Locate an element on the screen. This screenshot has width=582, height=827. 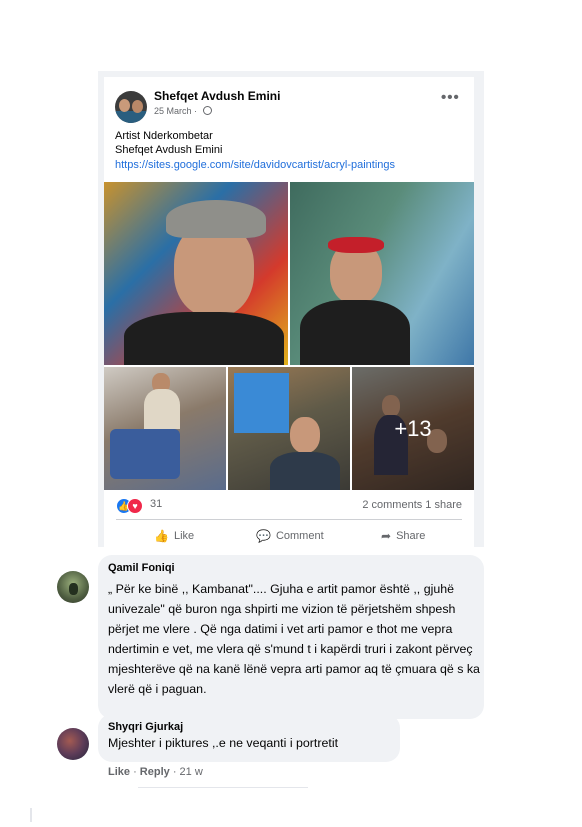
commenter-name-1: Qamil Foniqi is located at coordinates (141, 568).